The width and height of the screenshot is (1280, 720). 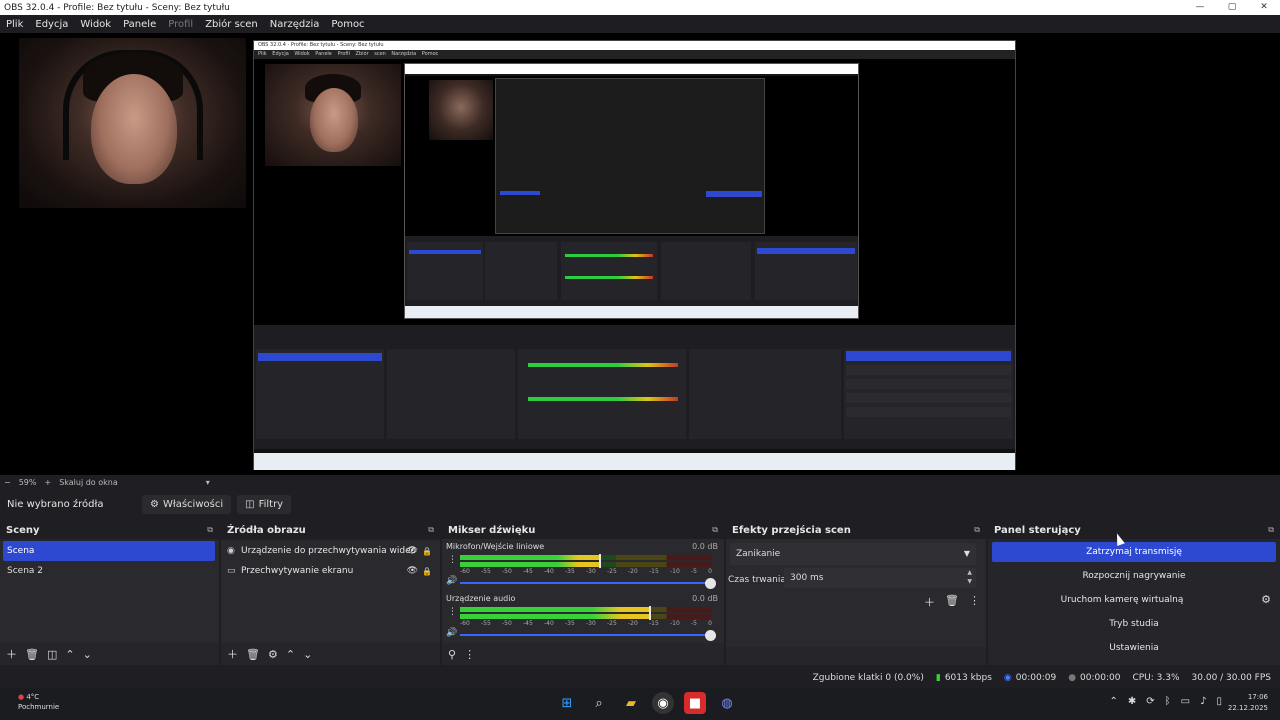 What do you see at coordinates (1168, 701) in the screenshot?
I see `bluetooth-icon: ᛒ` at bounding box center [1168, 701].